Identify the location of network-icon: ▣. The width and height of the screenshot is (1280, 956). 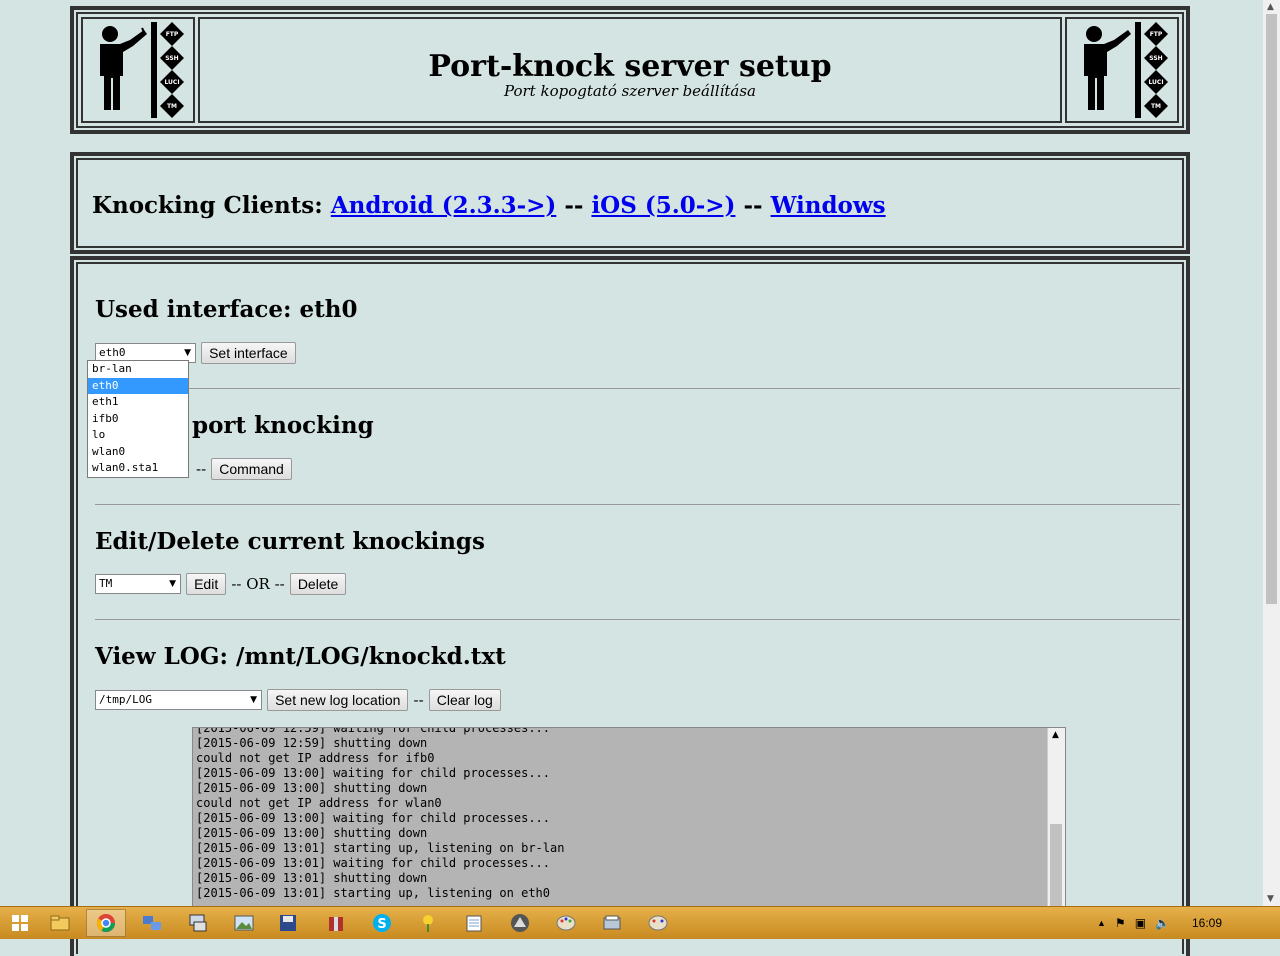
(1140, 923).